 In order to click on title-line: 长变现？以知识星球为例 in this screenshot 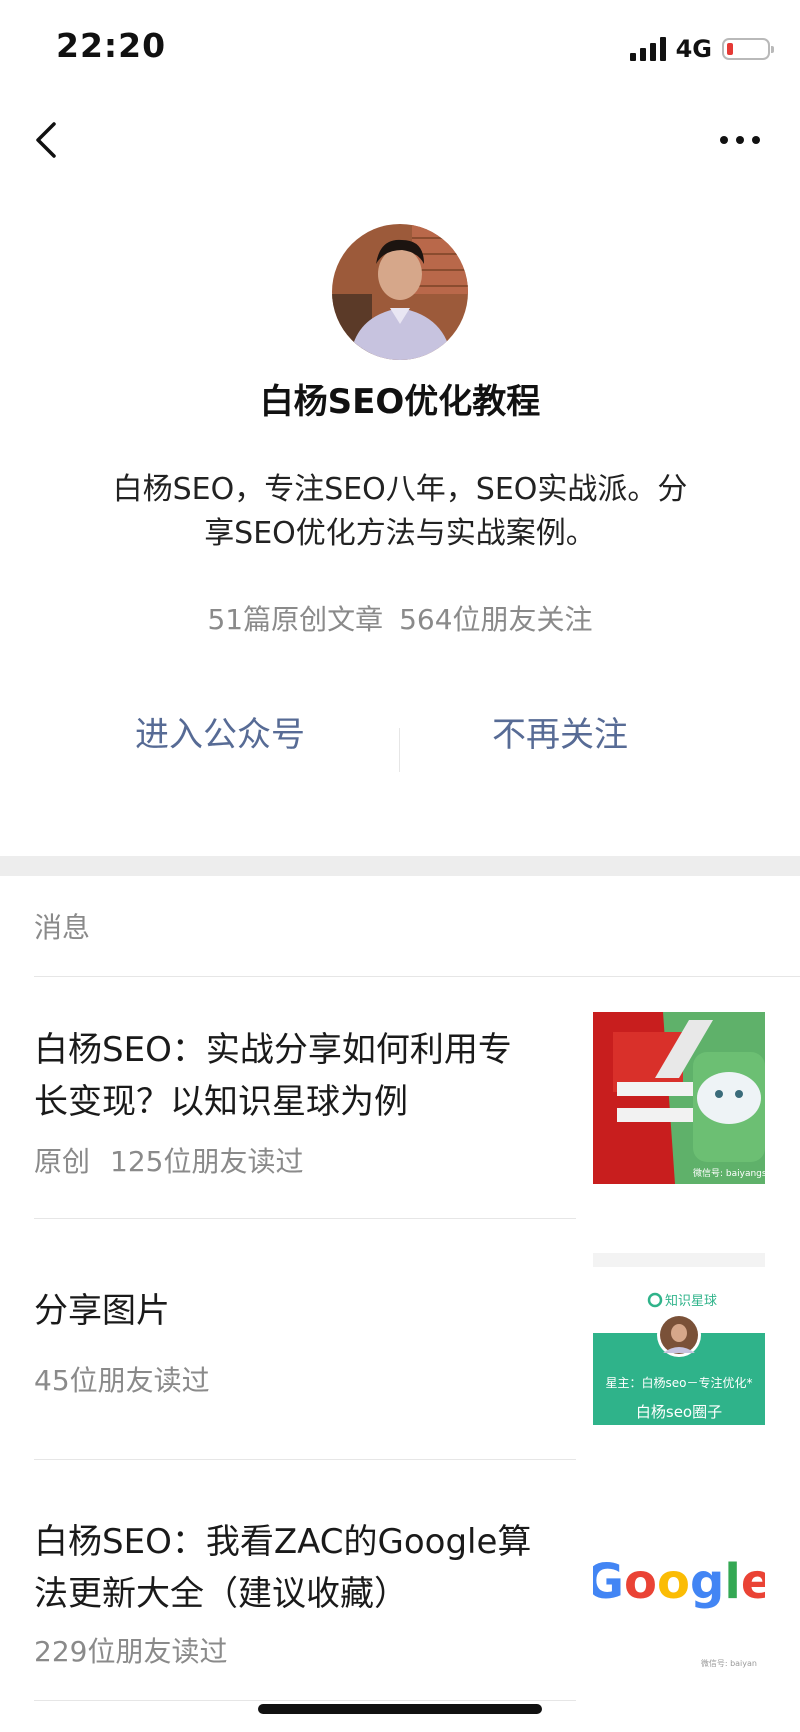, I will do `click(221, 1102)`.